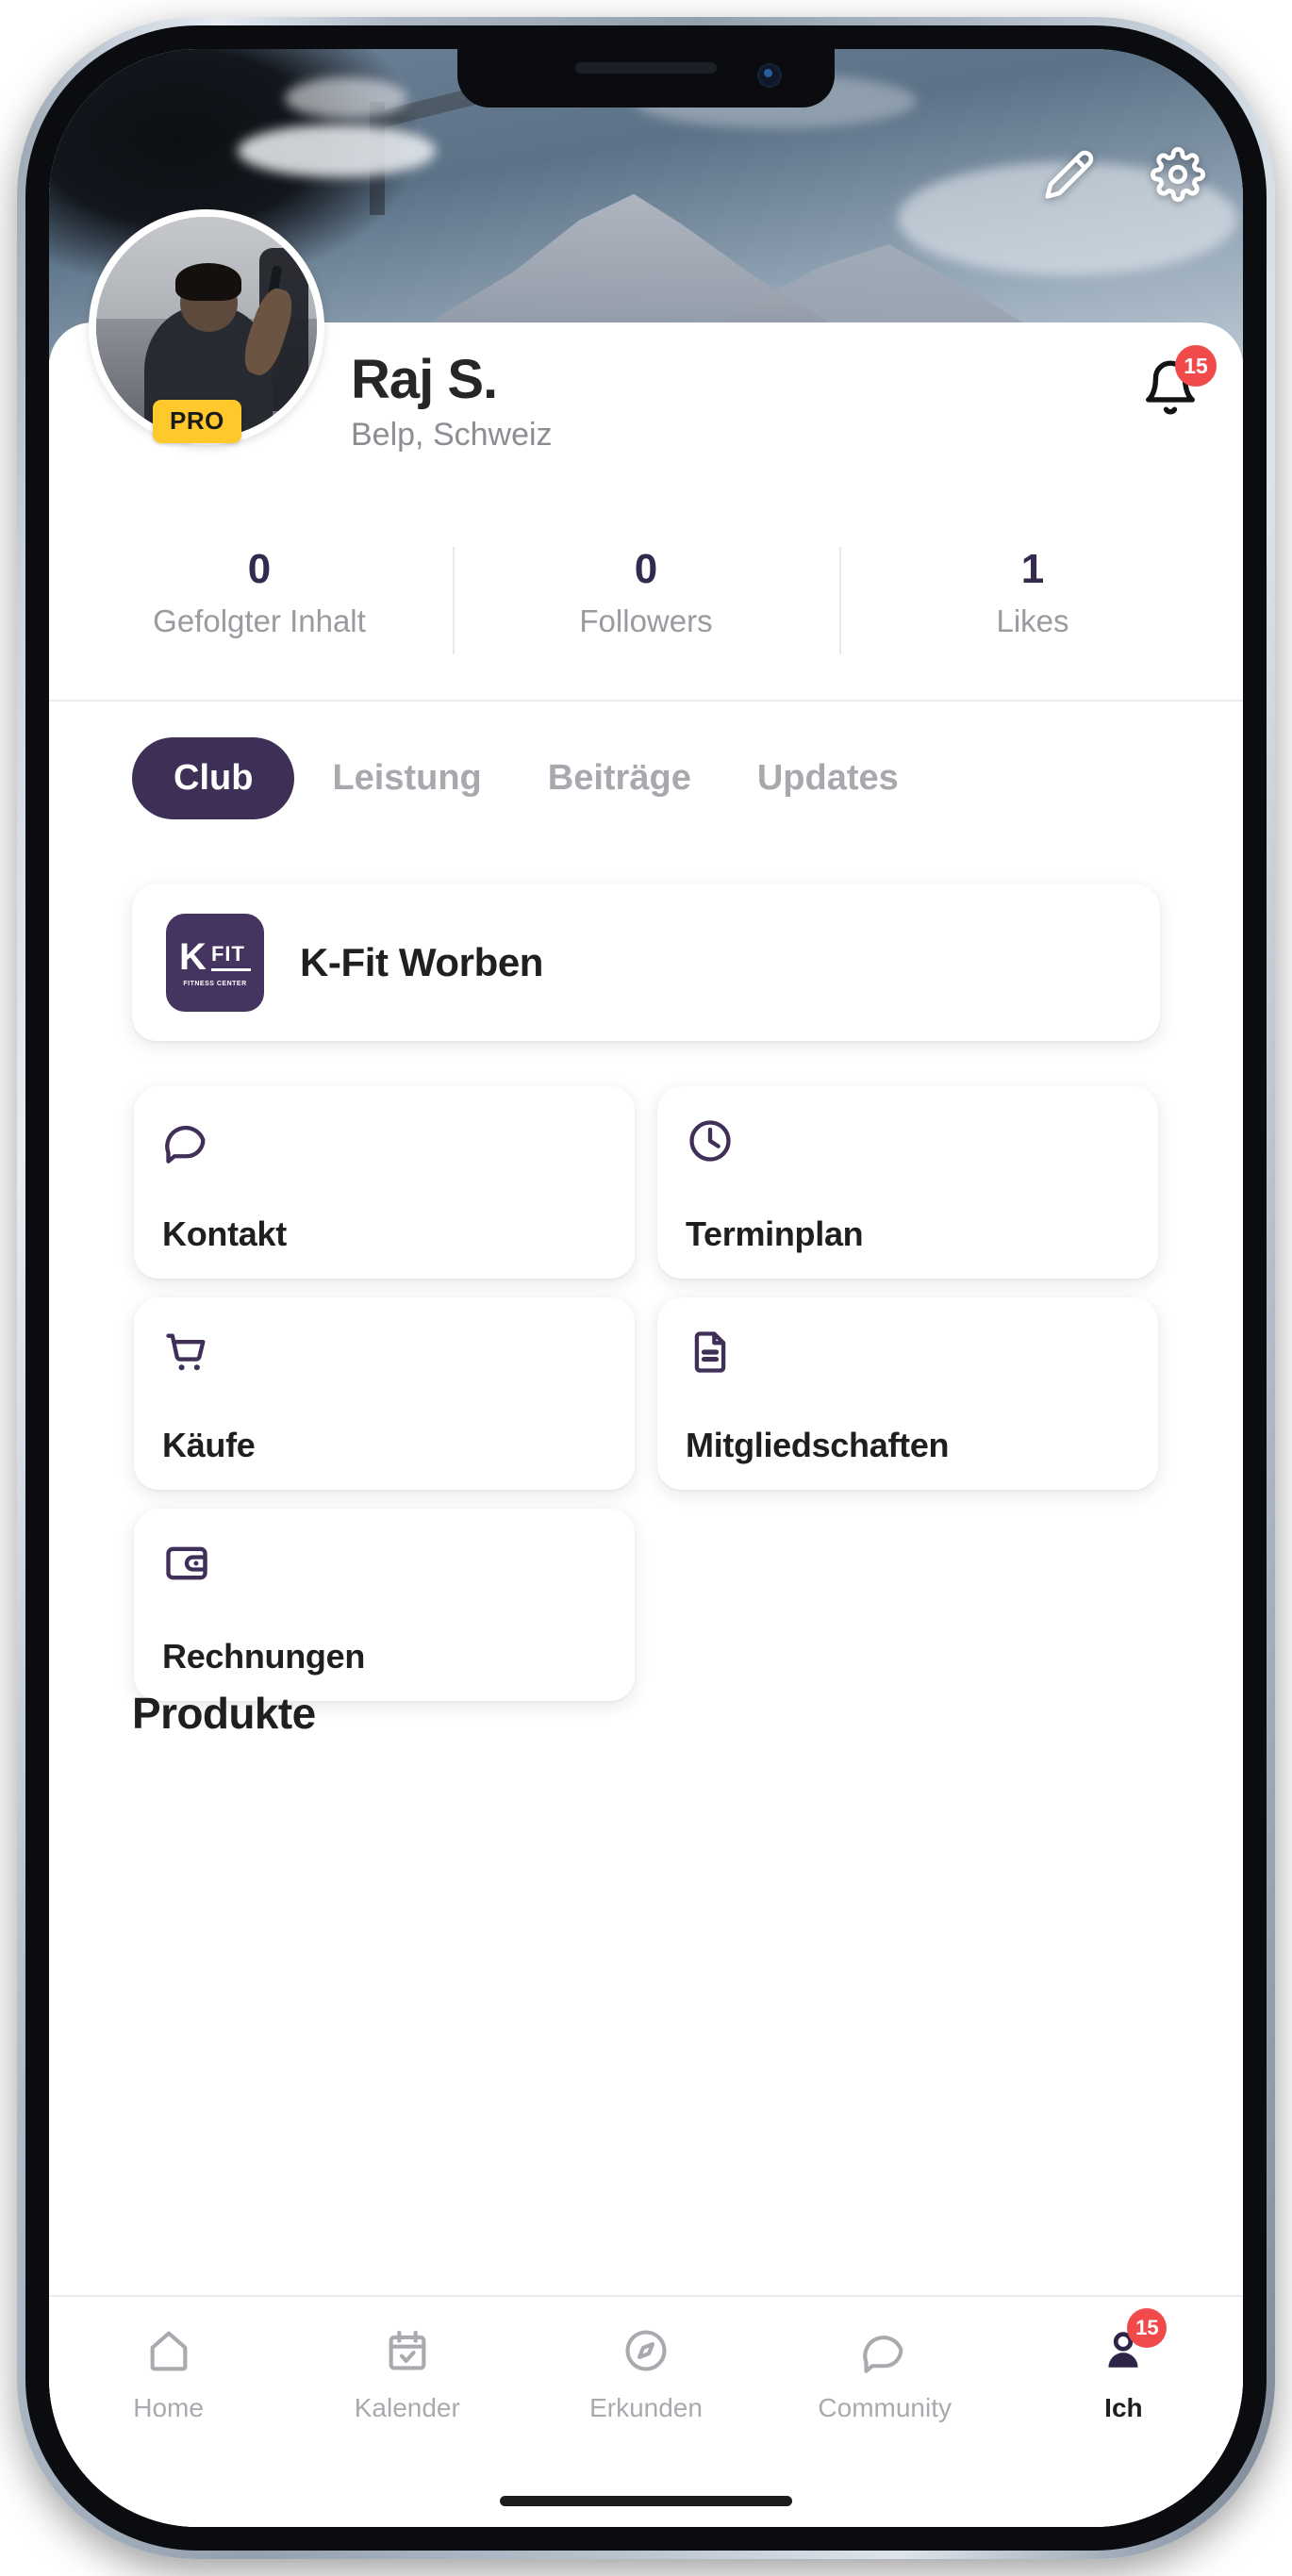 The width and height of the screenshot is (1292, 2576). I want to click on wallet-icon, so click(384, 1563).